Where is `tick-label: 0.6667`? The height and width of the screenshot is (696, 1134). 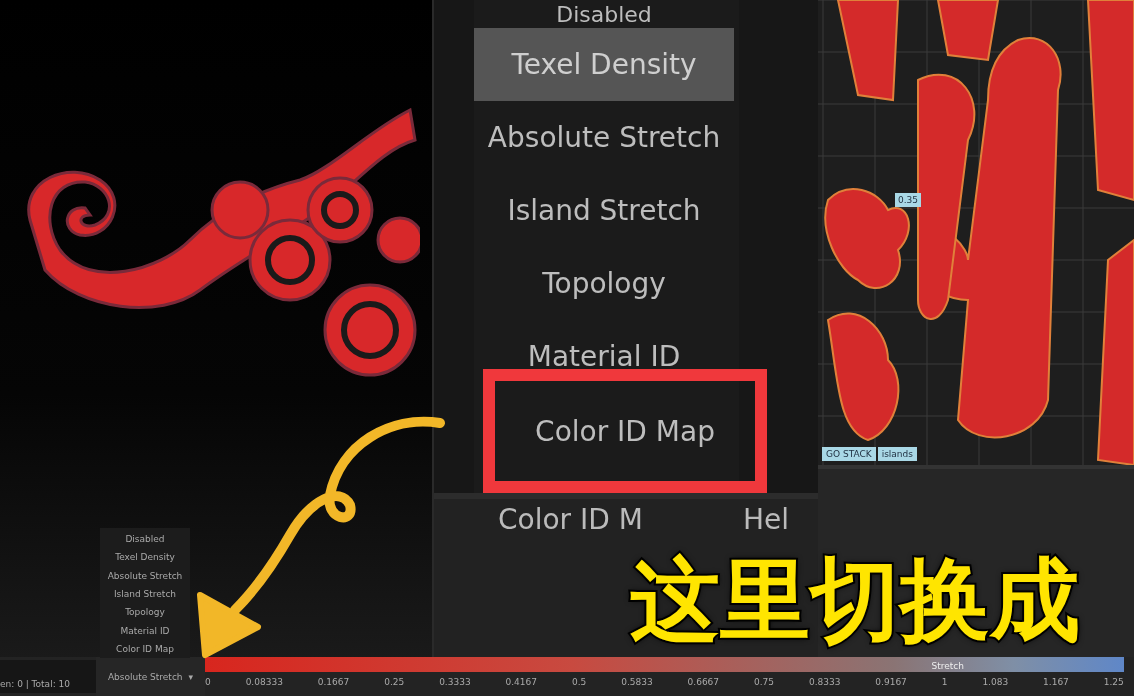 tick-label: 0.6667 is located at coordinates (703, 682).